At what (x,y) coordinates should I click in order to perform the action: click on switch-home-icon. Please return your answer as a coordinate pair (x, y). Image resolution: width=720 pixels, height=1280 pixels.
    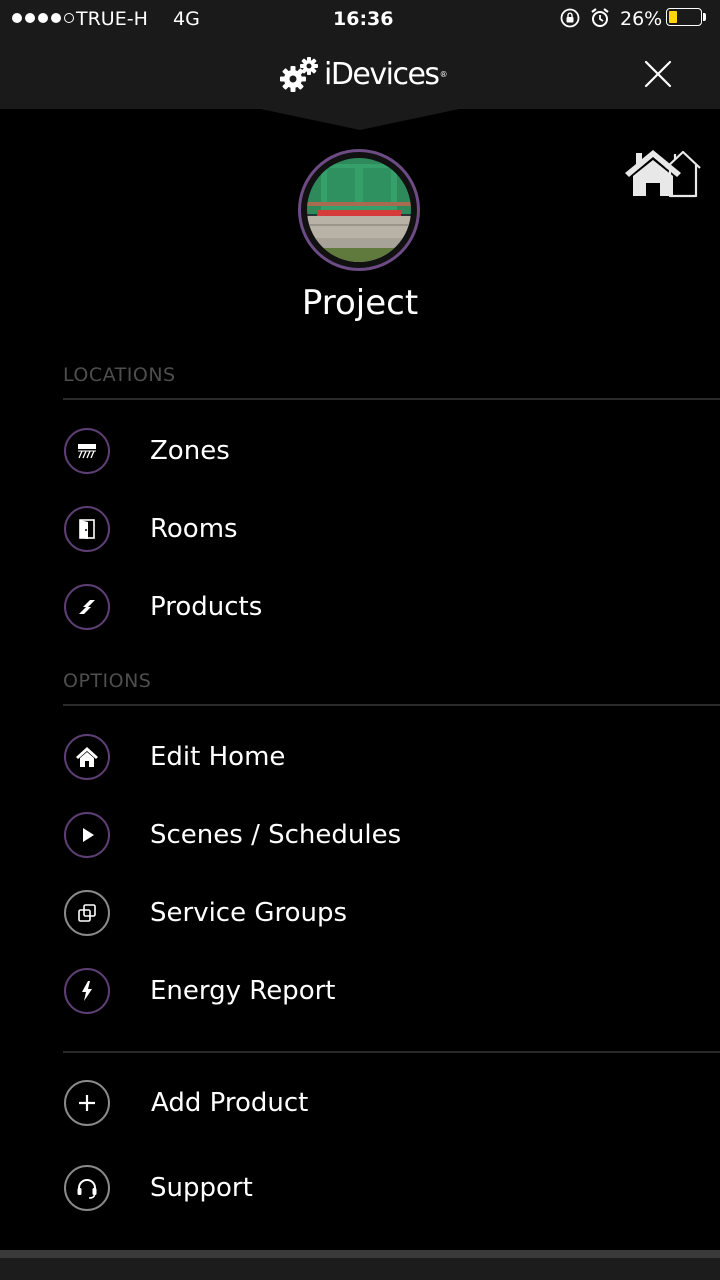
    Looking at the image, I should click on (662, 173).